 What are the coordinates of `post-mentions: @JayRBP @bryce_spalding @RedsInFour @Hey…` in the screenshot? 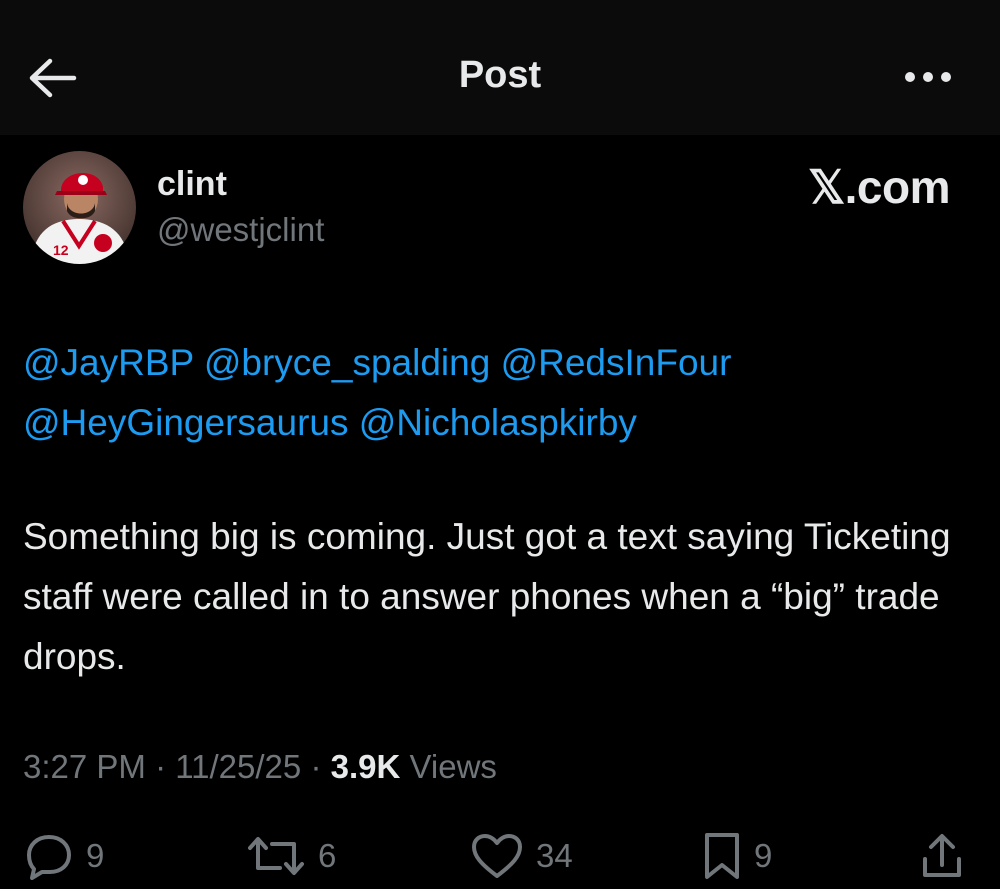 It's located at (493, 393).